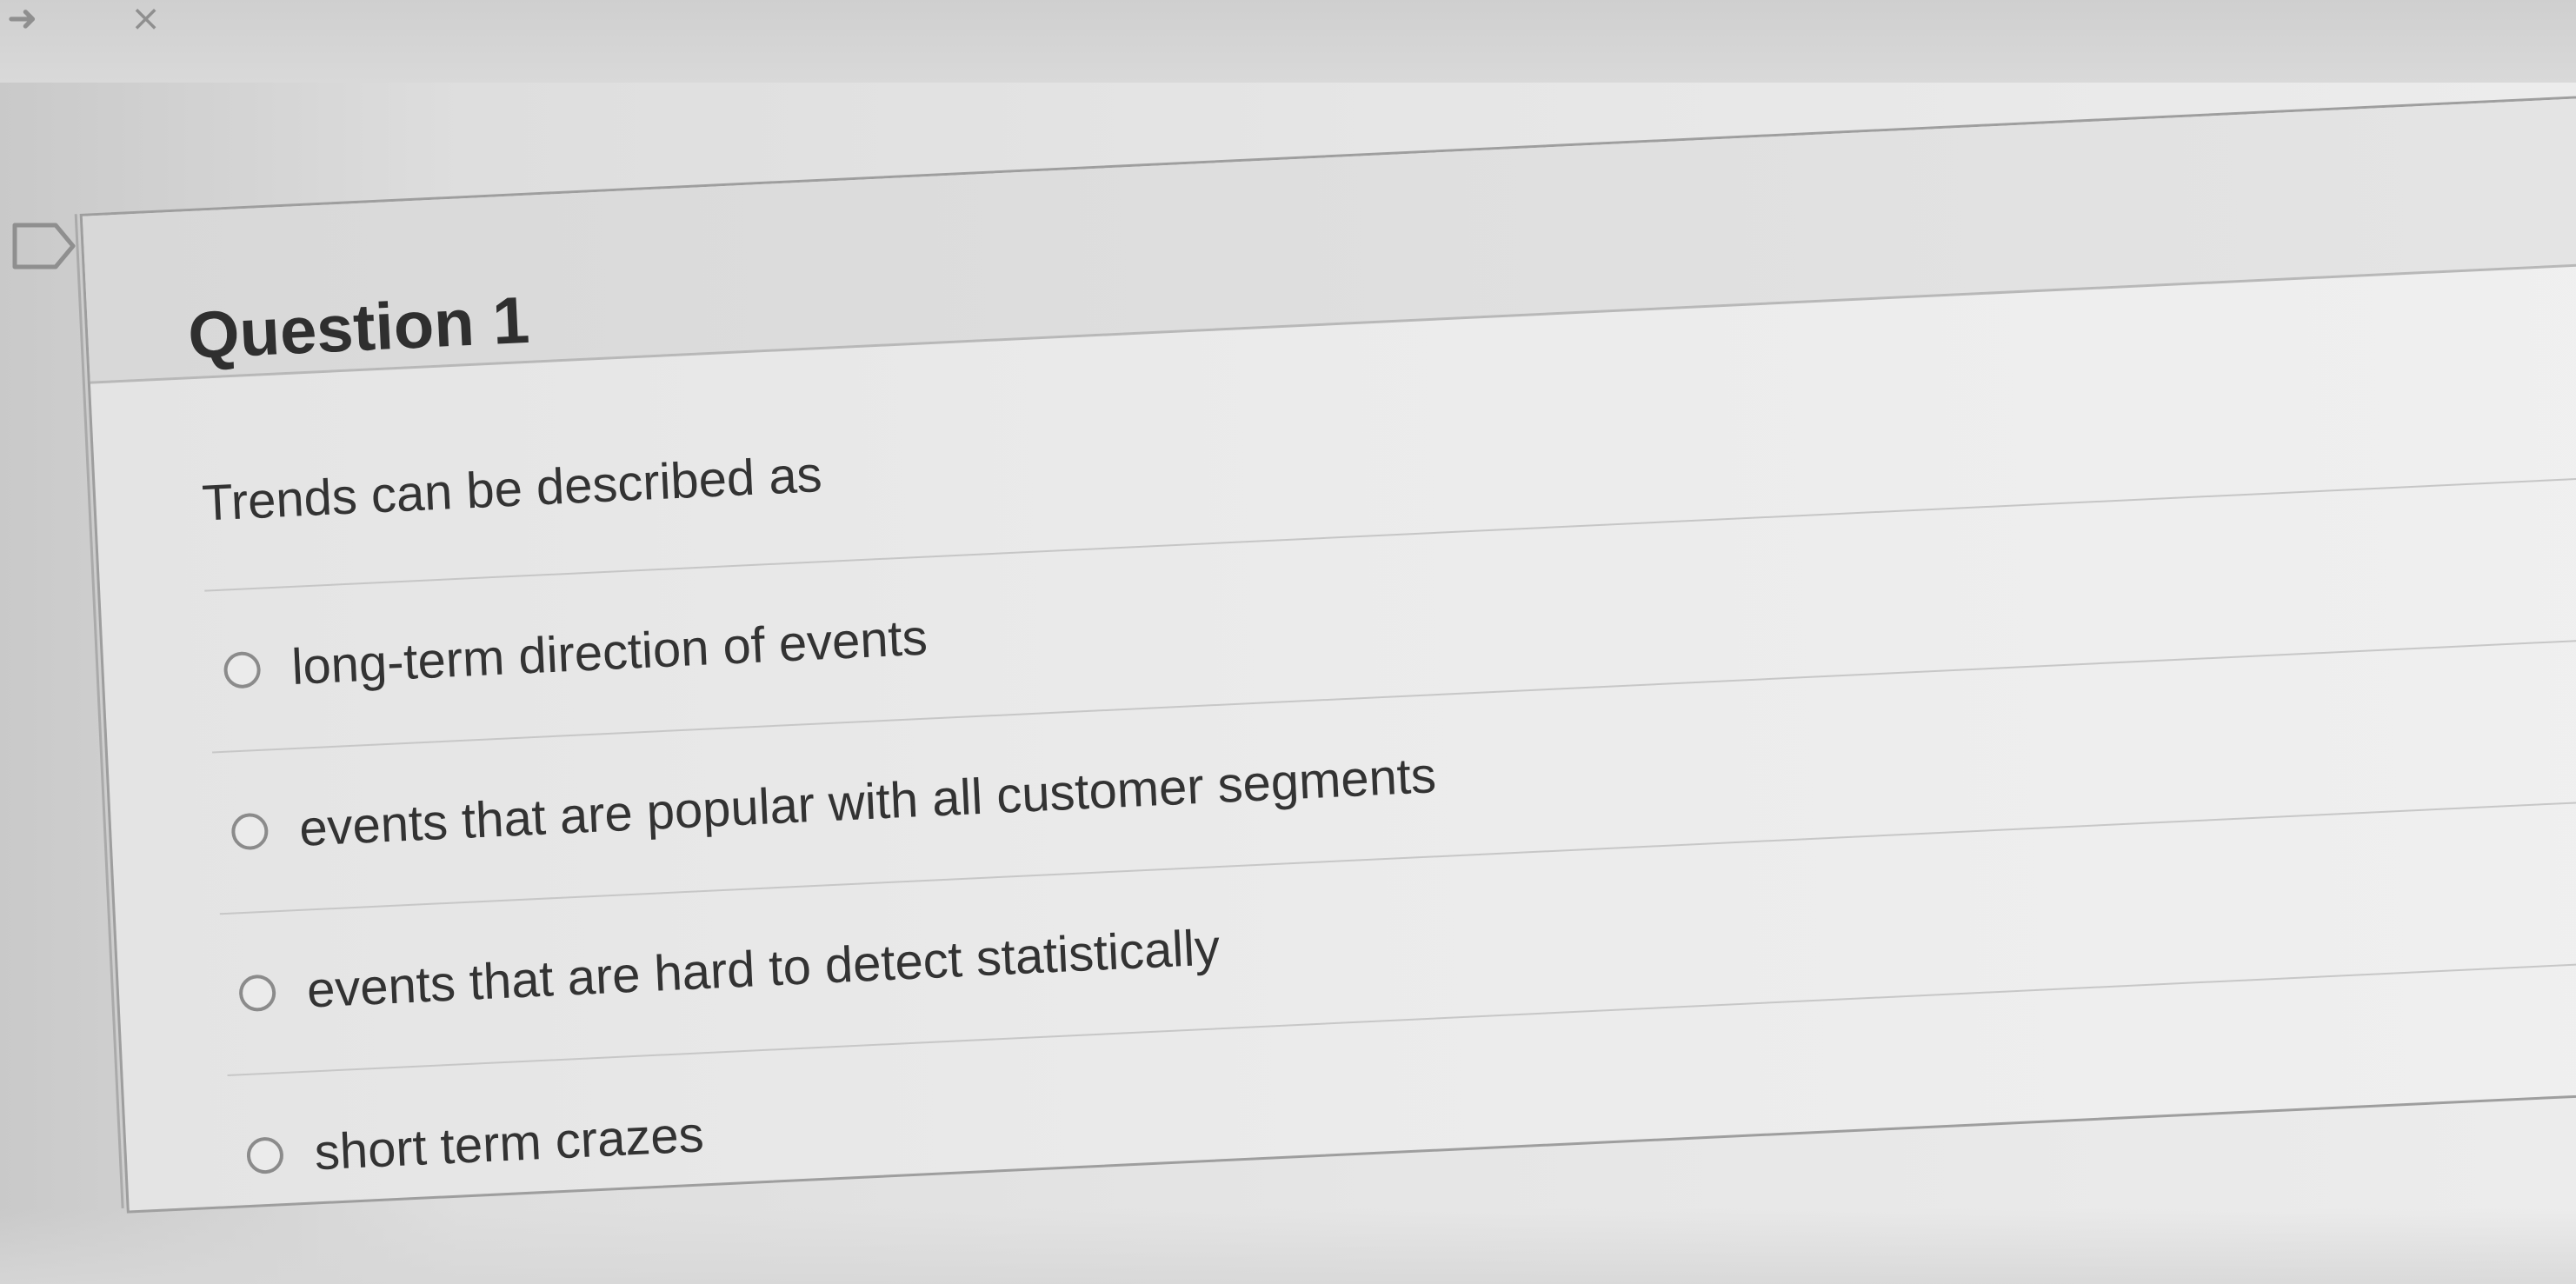 The width and height of the screenshot is (2576, 1284). What do you see at coordinates (609, 653) in the screenshot?
I see `answer-option-label: long-term direction of events` at bounding box center [609, 653].